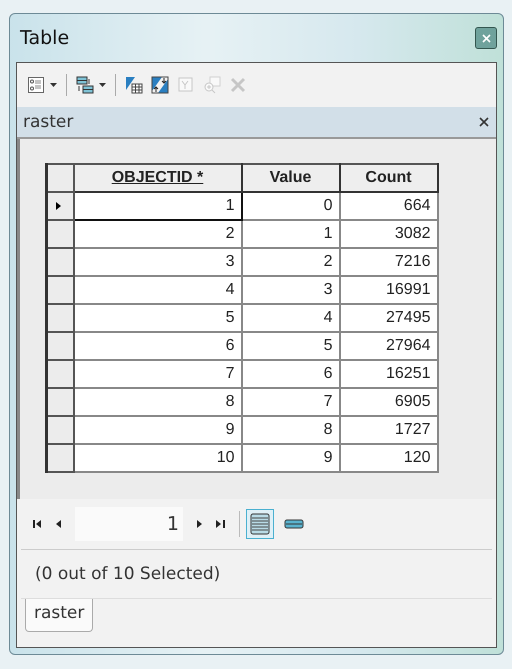 Image resolution: width=512 pixels, height=669 pixels. Describe the element at coordinates (389, 402) in the screenshot. I see `table-cell: 6905` at that location.